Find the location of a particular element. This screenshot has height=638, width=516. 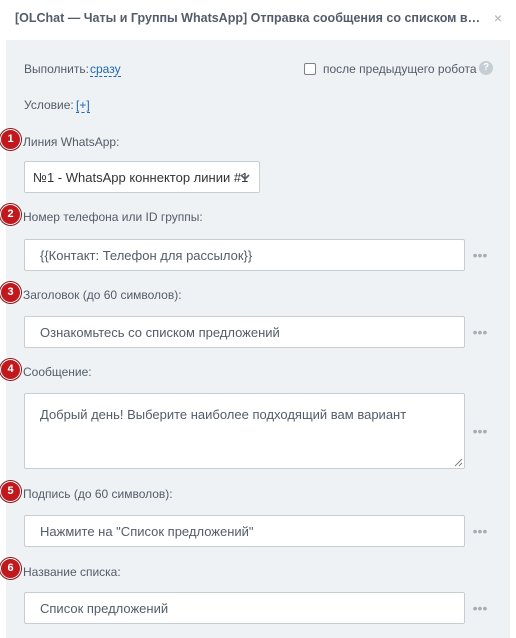

phone-input: {{Контакт: Телефон для рассылок}} is located at coordinates (244, 255).